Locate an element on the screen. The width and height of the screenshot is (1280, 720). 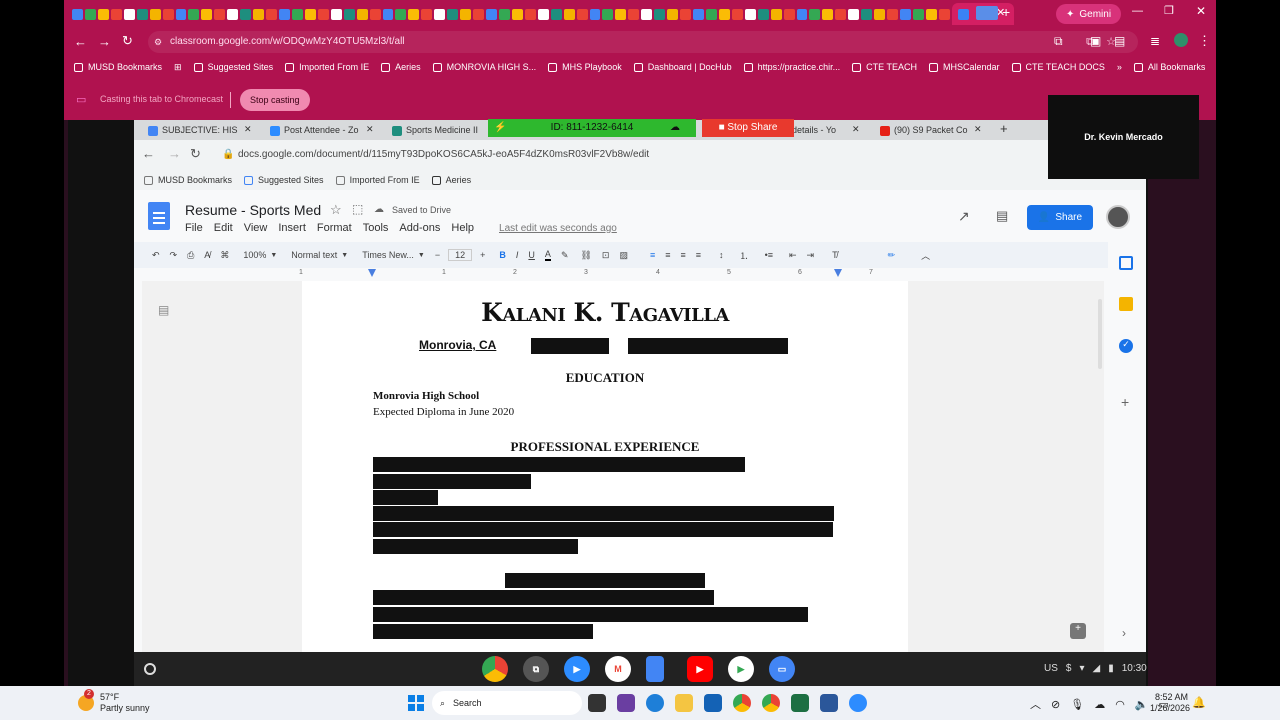
calendar-icon is located at coordinates (1126, 263).